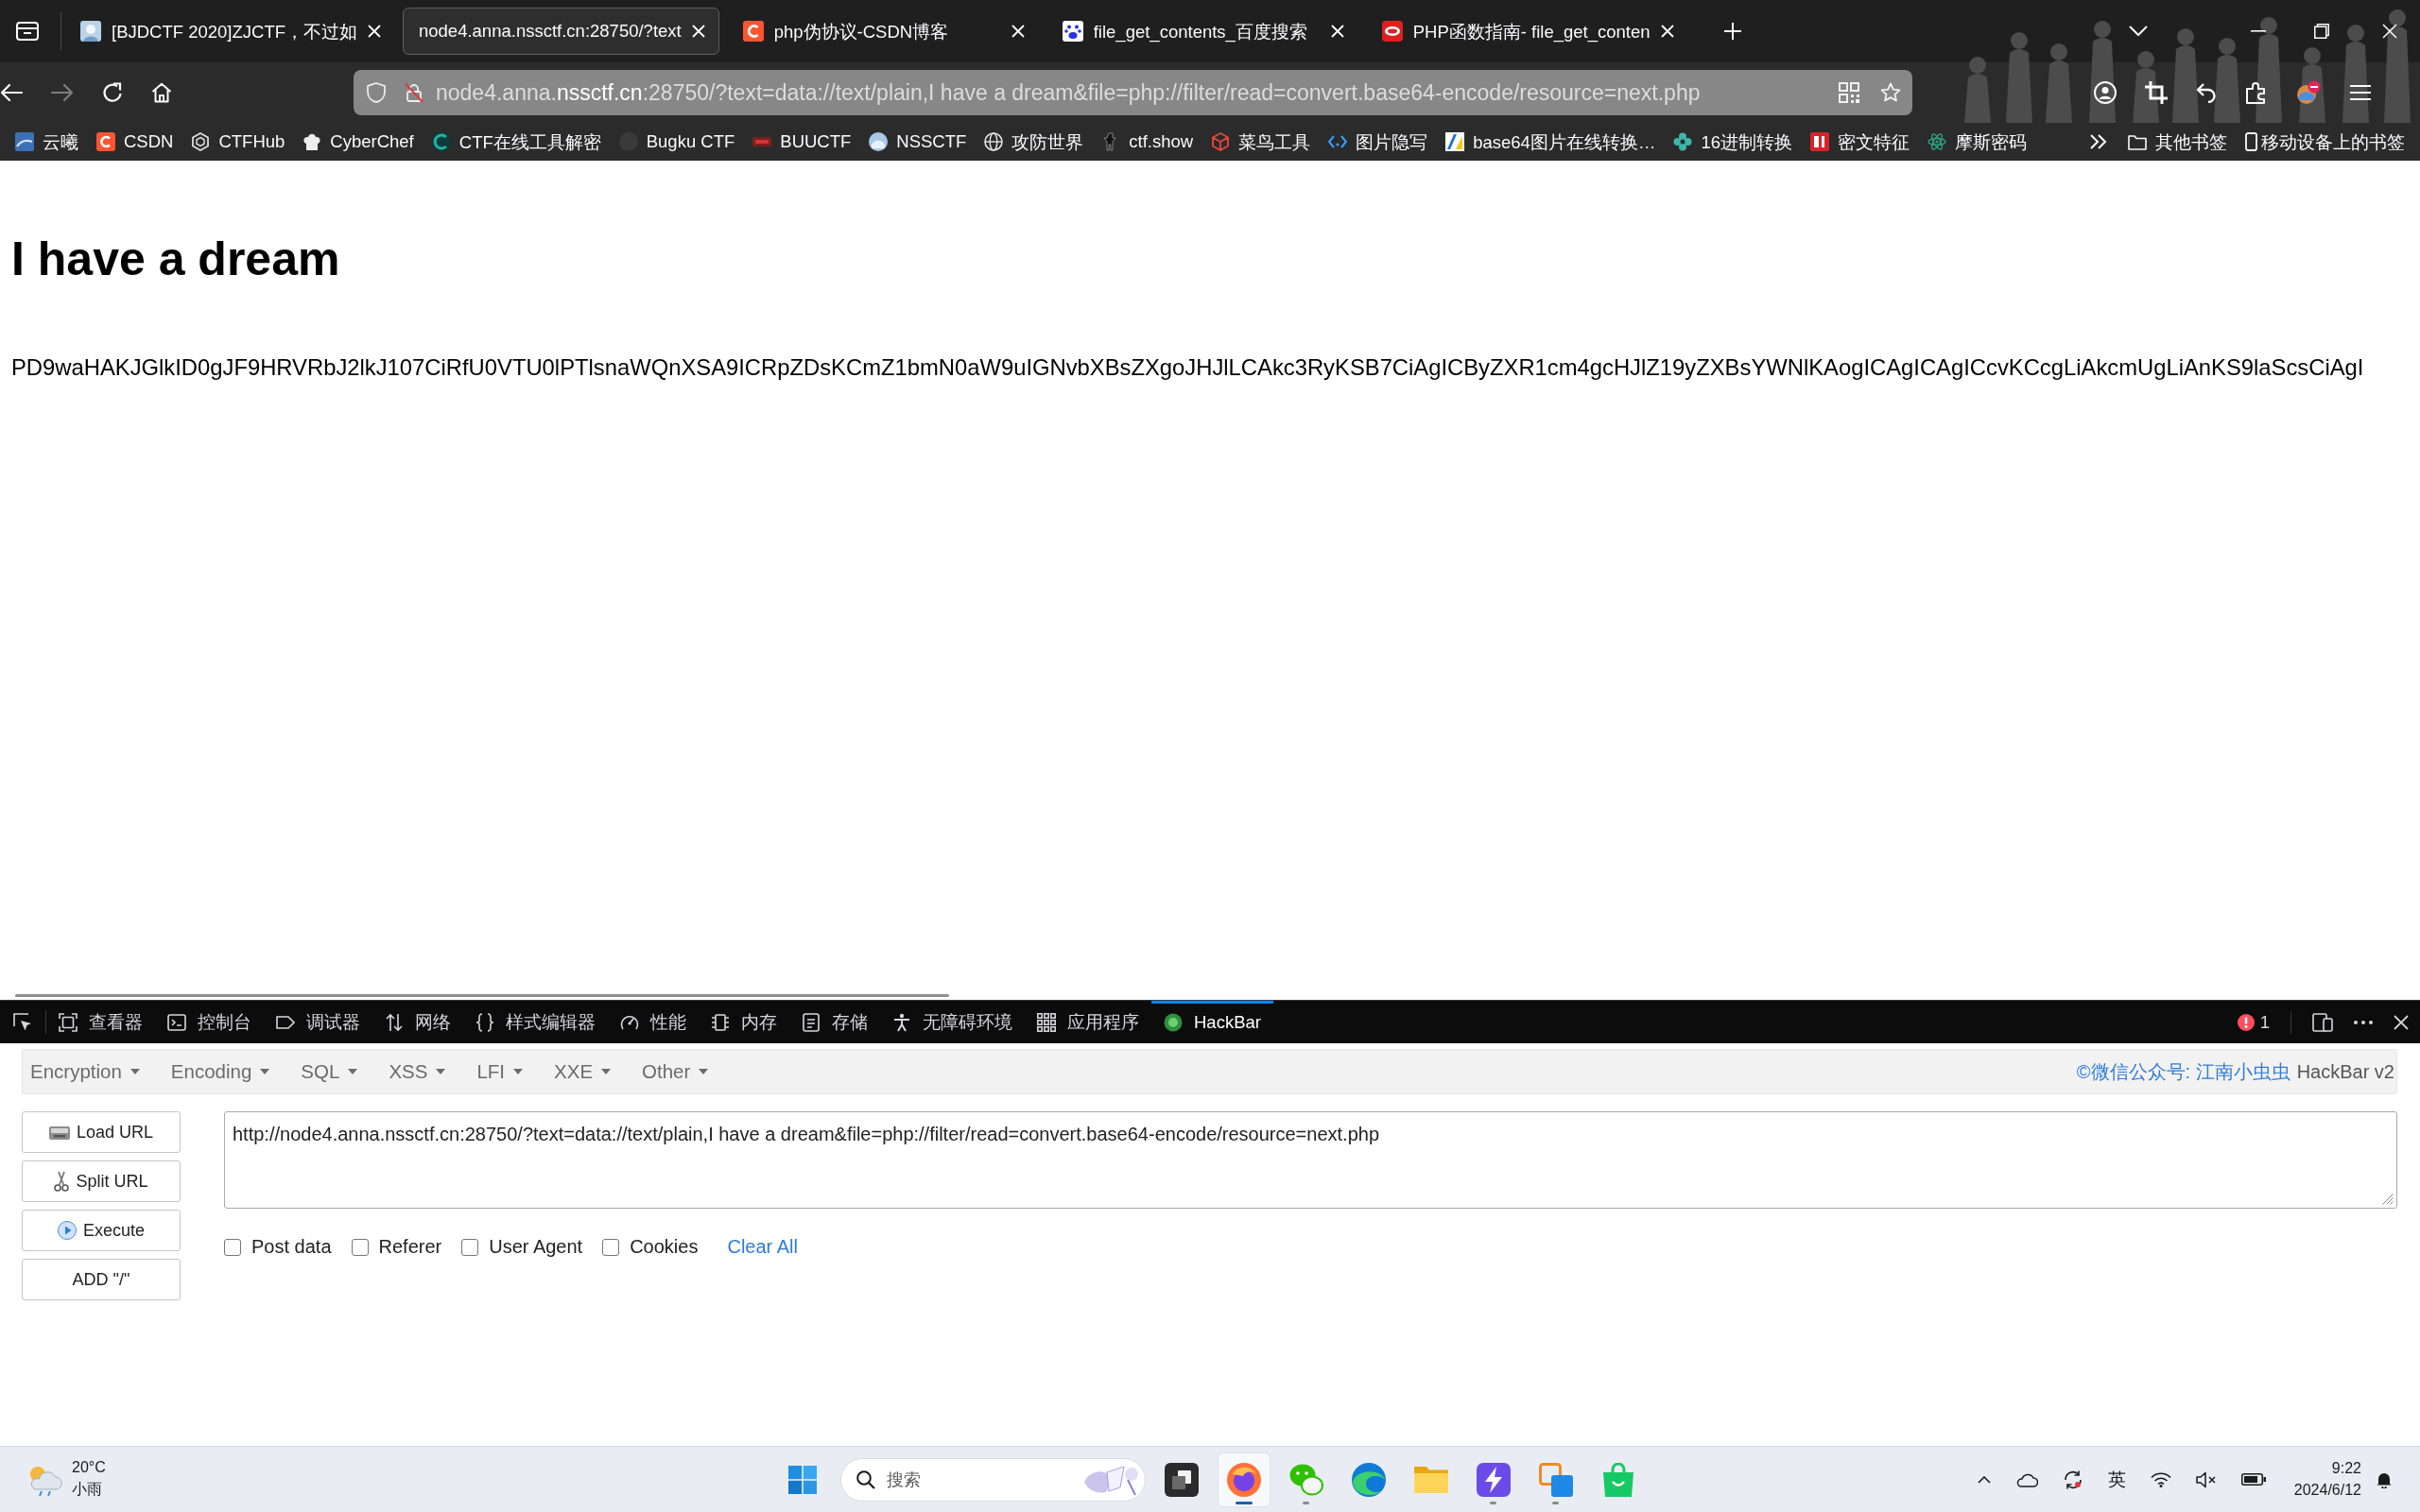  What do you see at coordinates (1243, 1479) in the screenshot?
I see `taskbar-app-button` at bounding box center [1243, 1479].